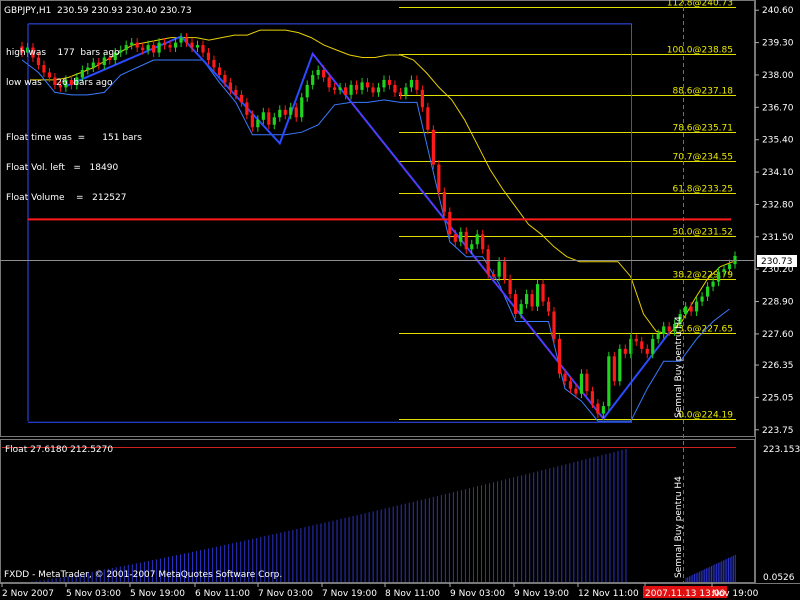  What do you see at coordinates (778, 76) in the screenshot?
I see `price-tick-label: 238.00` at bounding box center [778, 76].